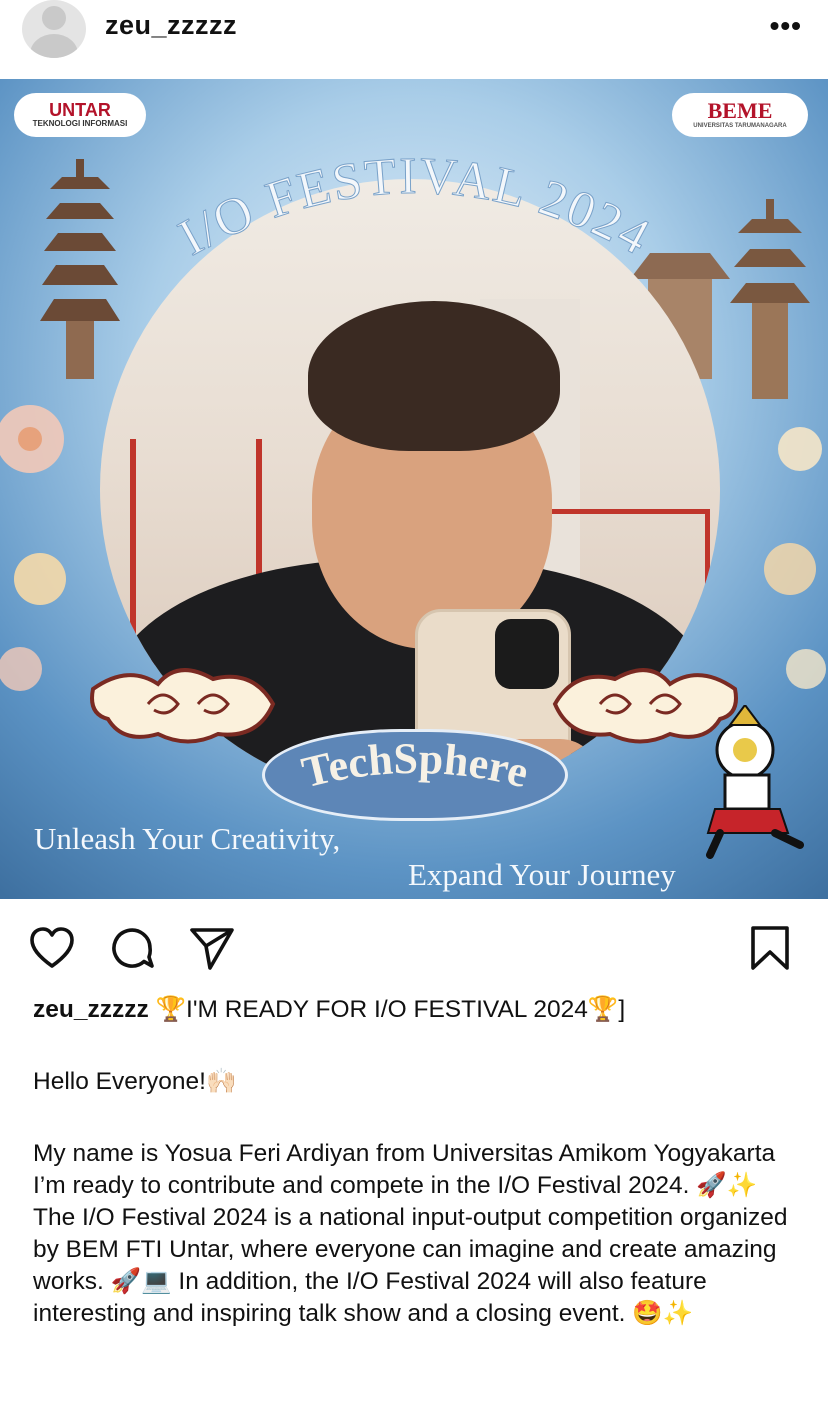  I want to click on avatar, so click(54, 29).